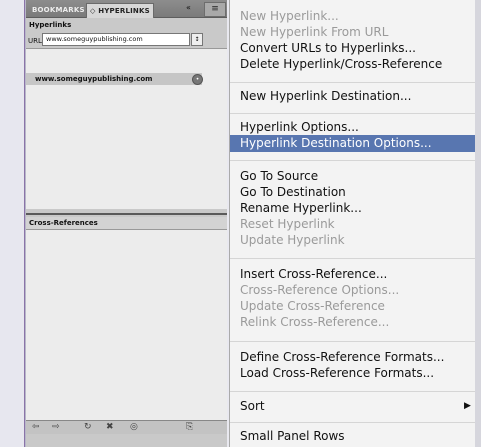 Image resolution: width=481 pixels, height=447 pixels. Describe the element at coordinates (50, 25) in the screenshot. I see `hyperlinks-title: Hyperlinks` at that location.